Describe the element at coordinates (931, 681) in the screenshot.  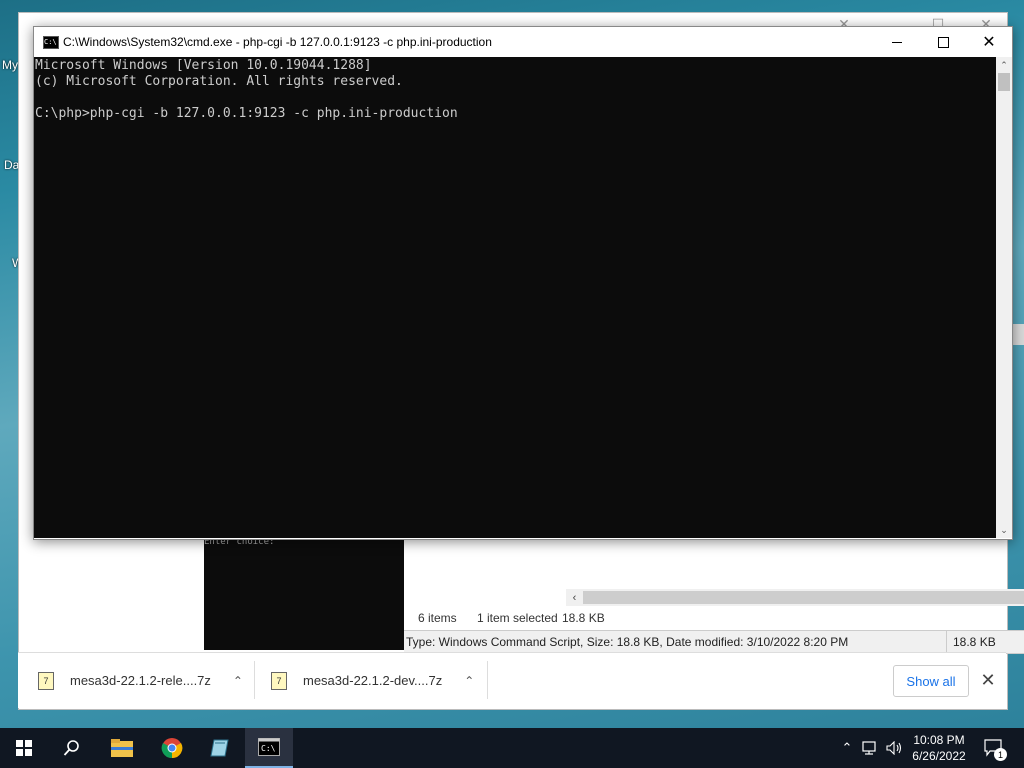
I see `show-all-button: Show all` at that location.